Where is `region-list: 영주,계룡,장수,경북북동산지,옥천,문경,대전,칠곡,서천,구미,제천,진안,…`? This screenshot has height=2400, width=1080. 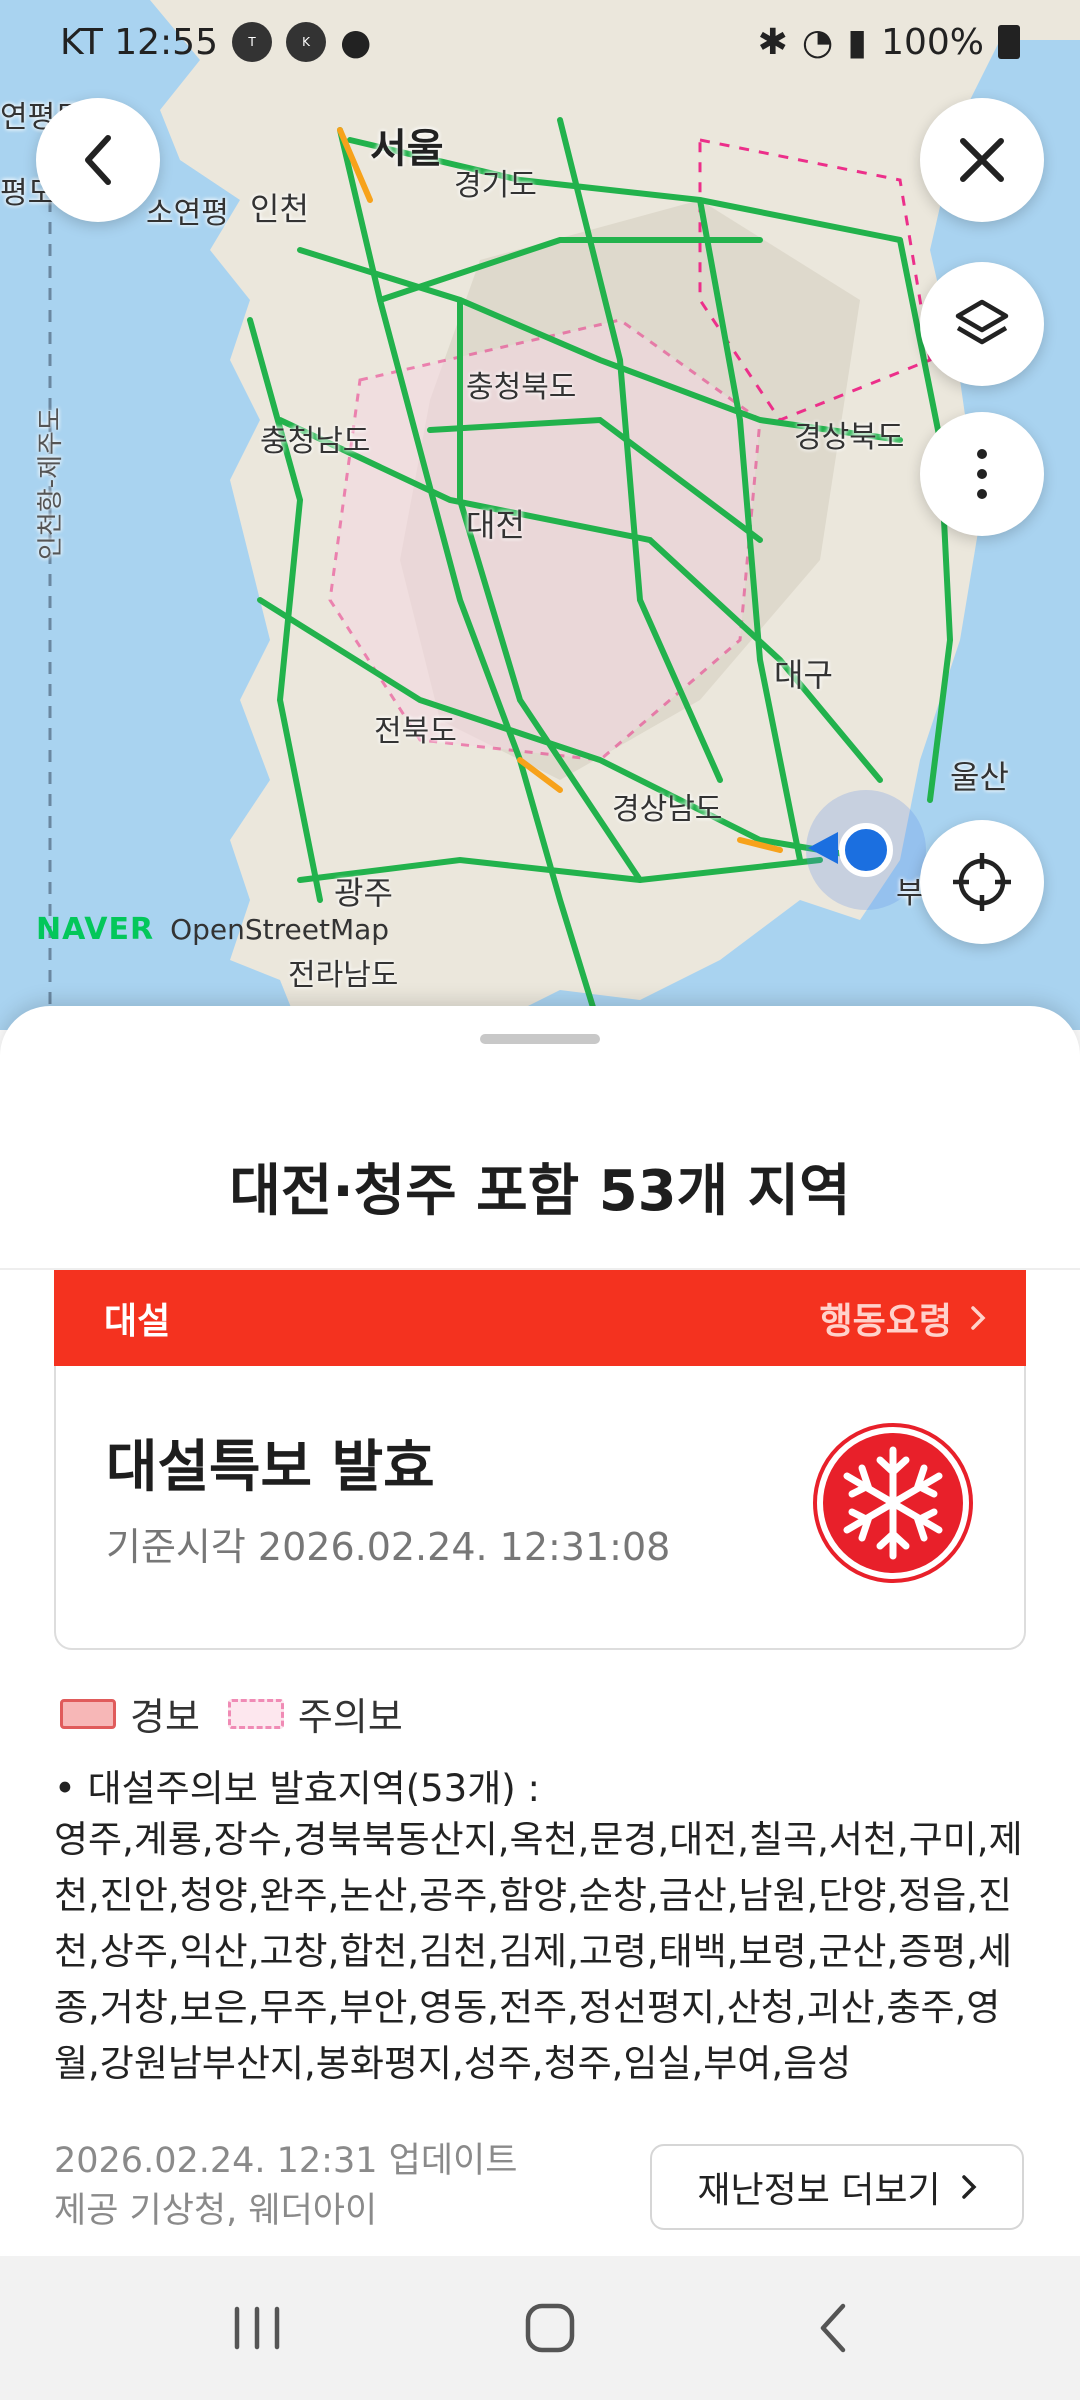
region-list: 영주,계룡,장수,경북북동산지,옥천,문경,대전,칠곡,서천,구미,제천,진안,… is located at coordinates (538, 1951).